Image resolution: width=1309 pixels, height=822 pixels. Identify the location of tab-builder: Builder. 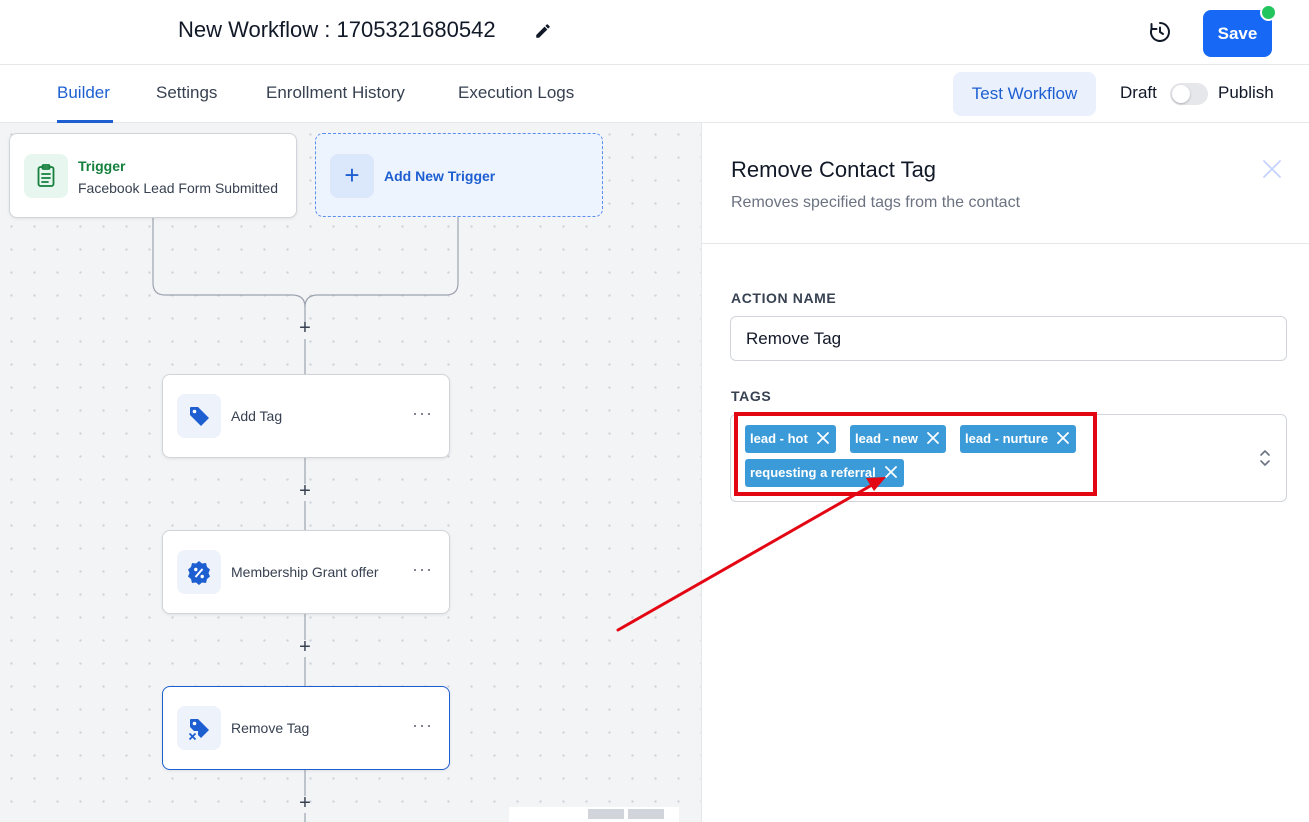
(83, 93).